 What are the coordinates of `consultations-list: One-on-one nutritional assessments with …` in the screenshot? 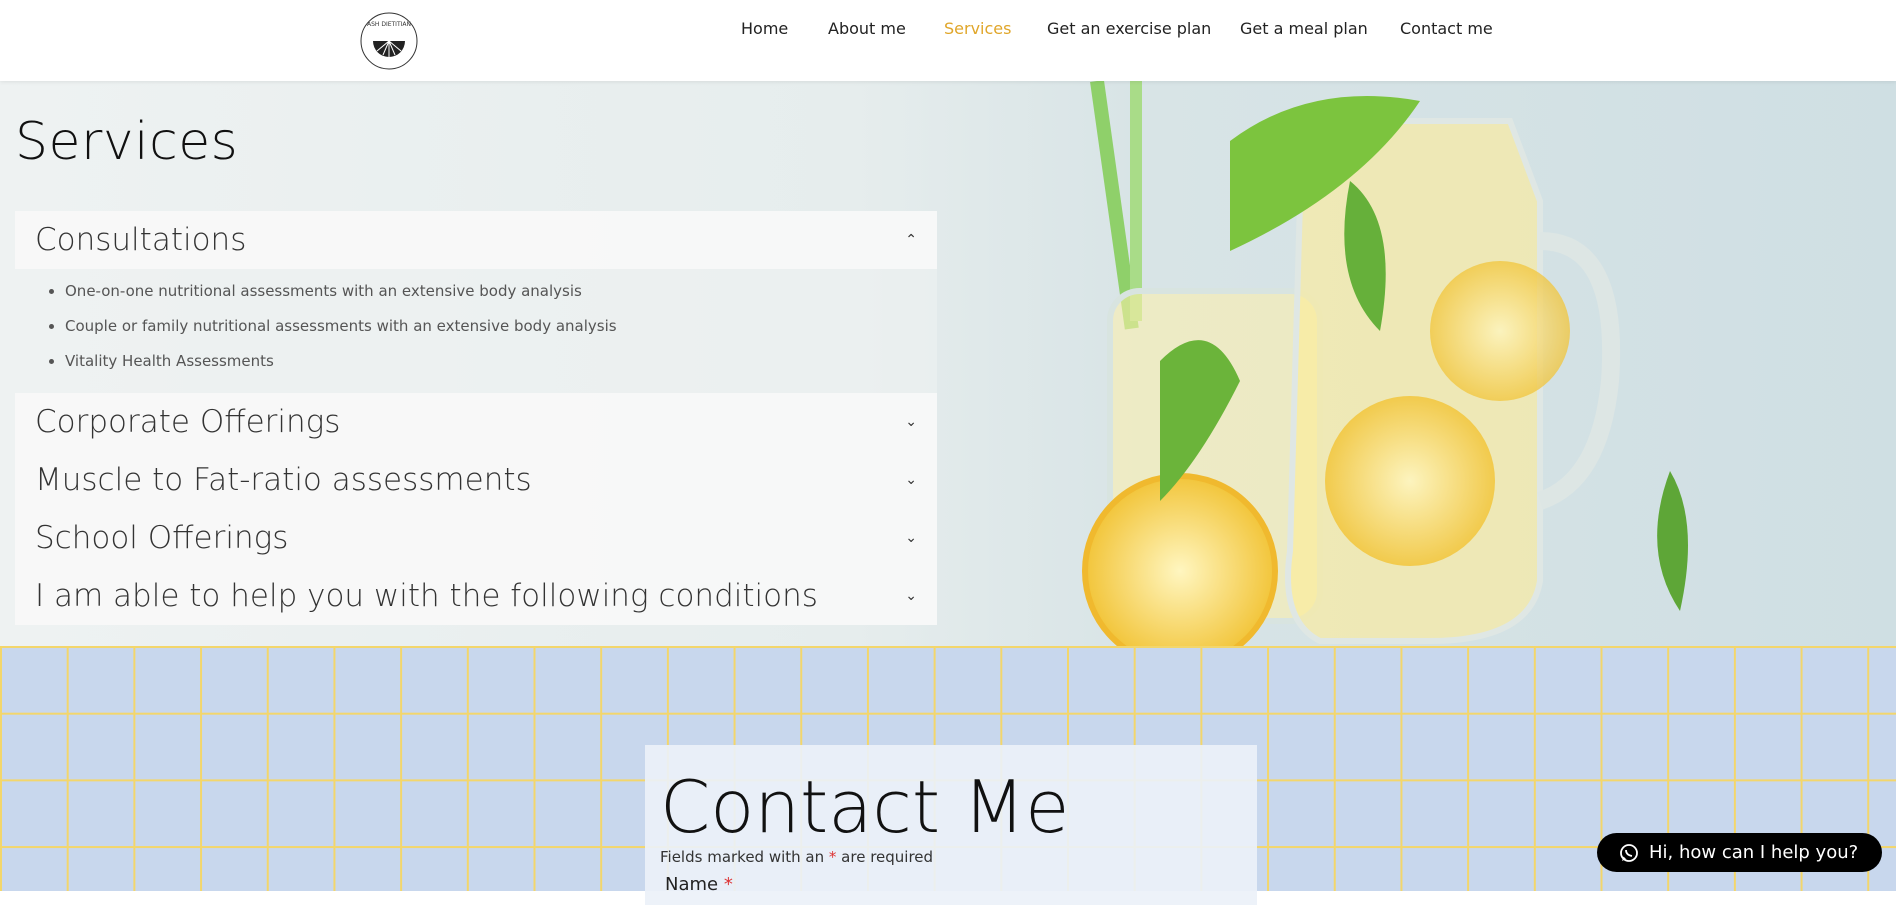 It's located at (476, 331).